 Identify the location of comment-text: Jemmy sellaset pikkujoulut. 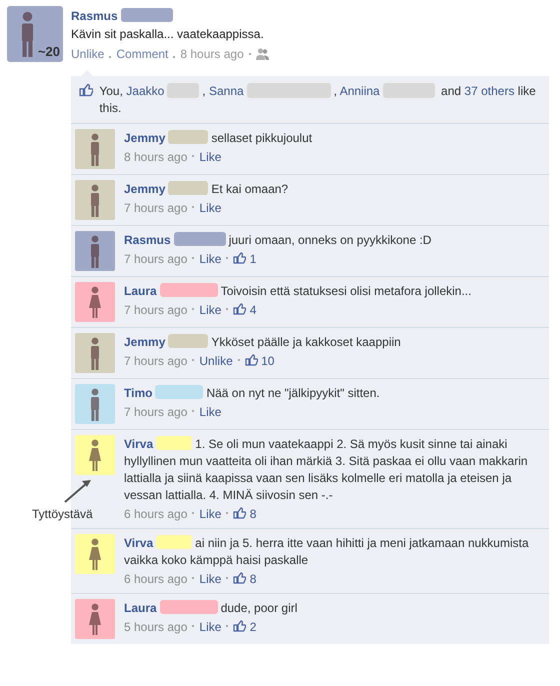
(219, 138).